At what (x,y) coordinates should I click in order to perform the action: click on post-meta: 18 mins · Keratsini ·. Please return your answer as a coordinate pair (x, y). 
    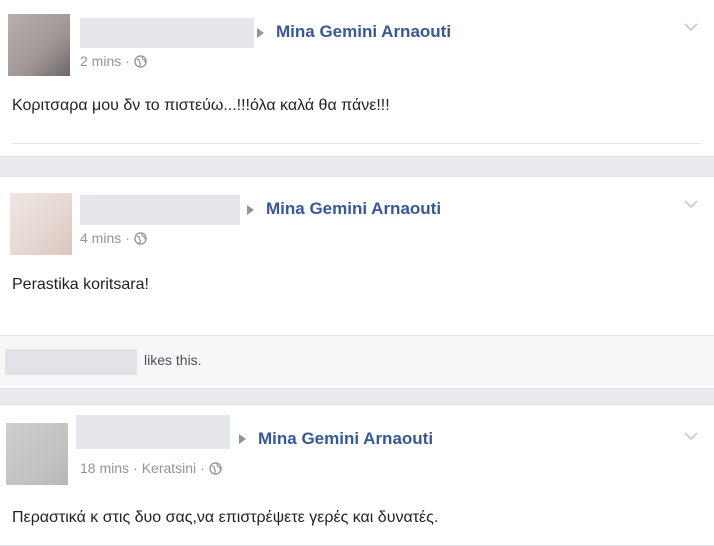
    Looking at the image, I should click on (151, 468).